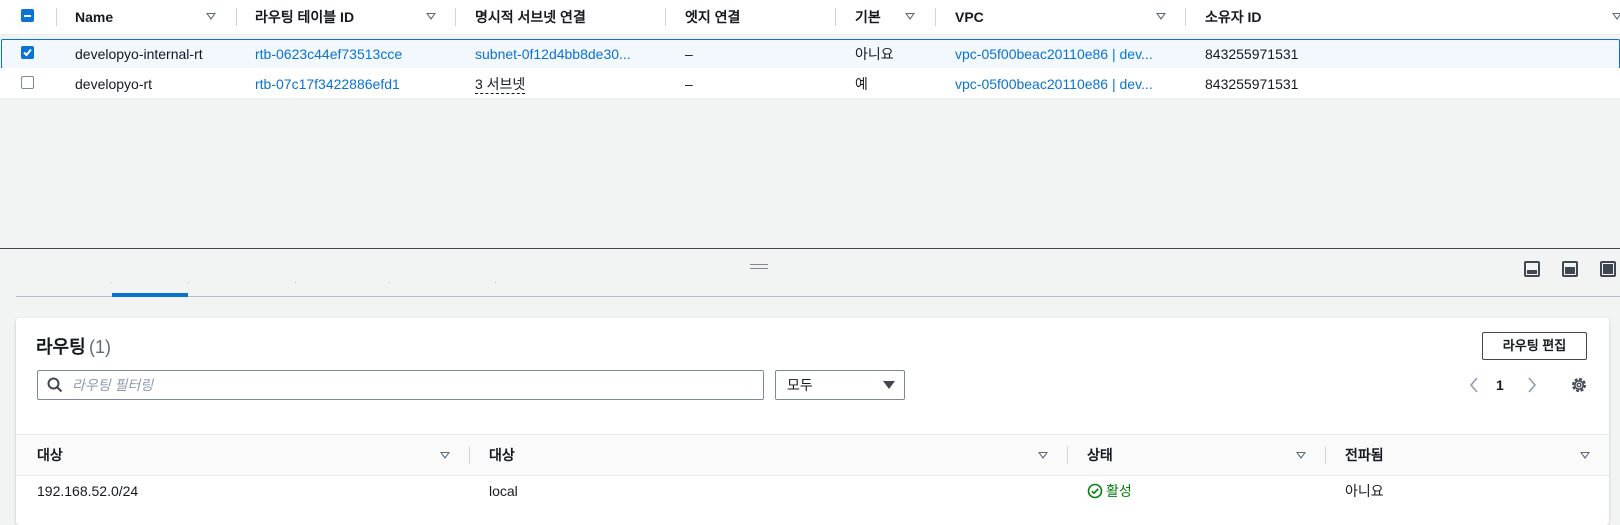  Describe the element at coordinates (800, 385) in the screenshot. I see `route-status-select-value: 모두` at that location.